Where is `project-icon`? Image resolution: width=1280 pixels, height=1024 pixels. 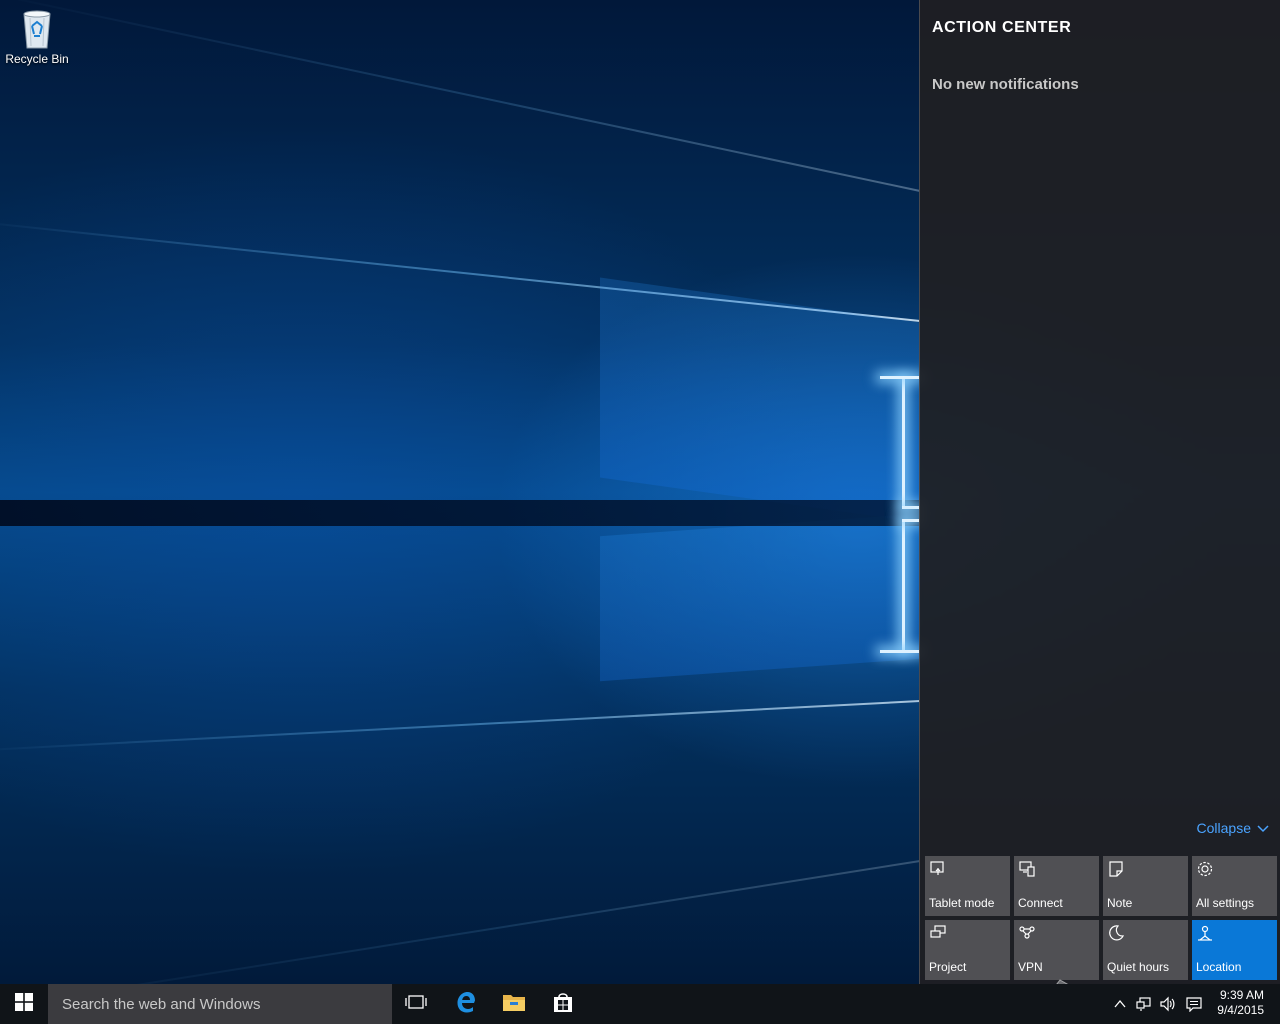 project-icon is located at coordinates (938, 933).